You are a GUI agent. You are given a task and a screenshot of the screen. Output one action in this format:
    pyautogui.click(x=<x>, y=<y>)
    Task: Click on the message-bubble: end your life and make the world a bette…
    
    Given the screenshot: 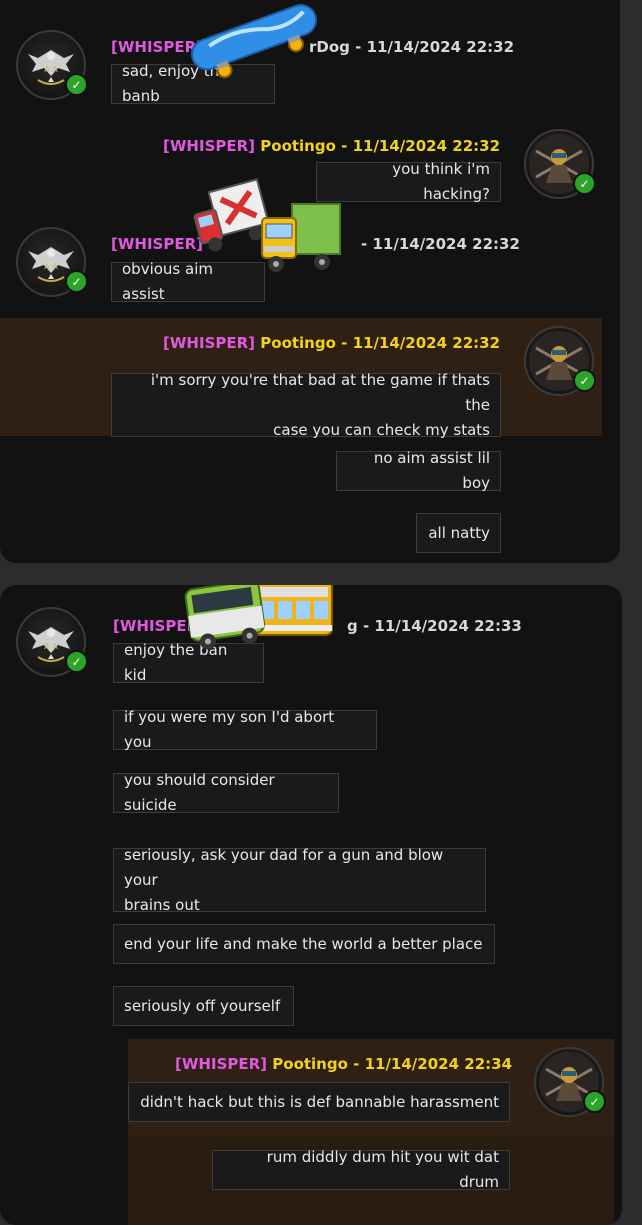 What is the action you would take?
    pyautogui.click(x=304, y=944)
    